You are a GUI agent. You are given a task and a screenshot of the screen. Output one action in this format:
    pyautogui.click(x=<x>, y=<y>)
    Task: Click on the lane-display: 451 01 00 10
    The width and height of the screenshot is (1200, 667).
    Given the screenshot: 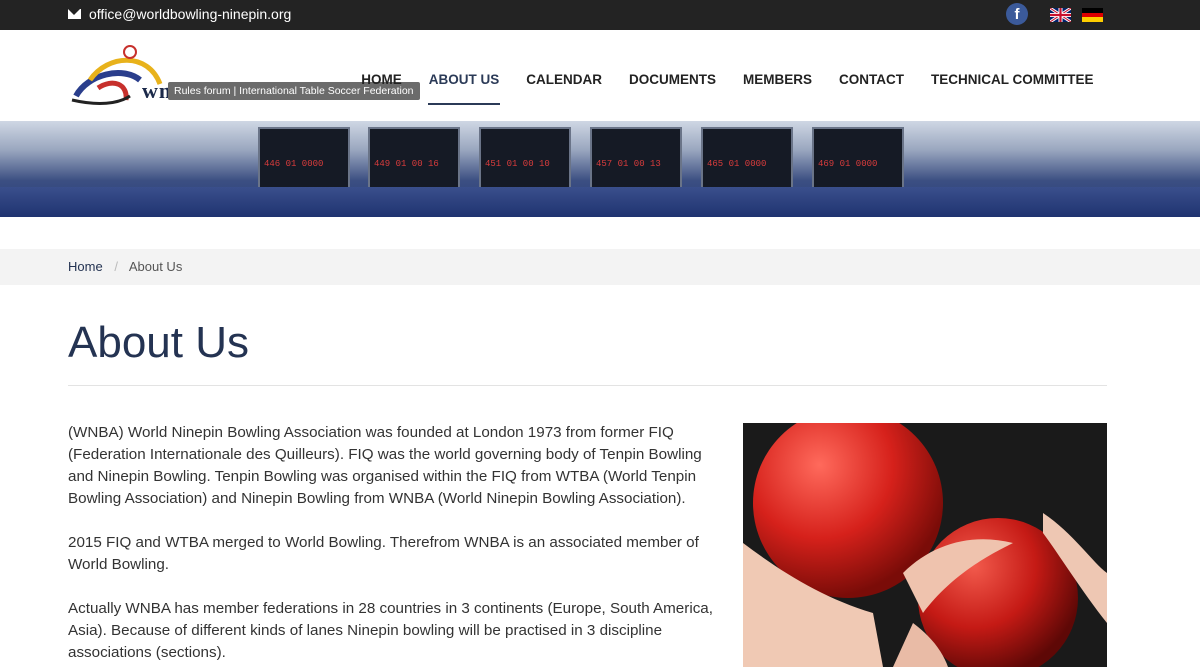 What is the action you would take?
    pyautogui.click(x=525, y=168)
    